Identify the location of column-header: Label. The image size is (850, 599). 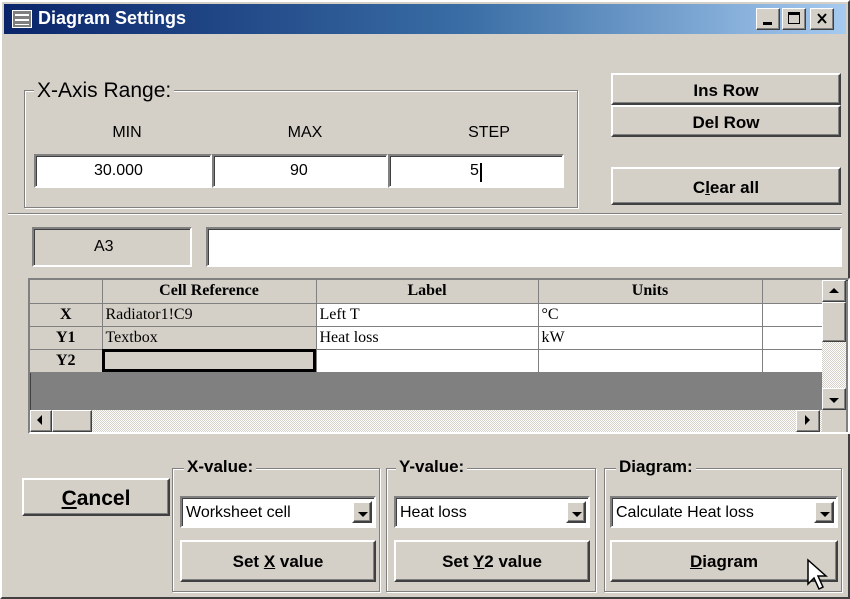
(427, 292).